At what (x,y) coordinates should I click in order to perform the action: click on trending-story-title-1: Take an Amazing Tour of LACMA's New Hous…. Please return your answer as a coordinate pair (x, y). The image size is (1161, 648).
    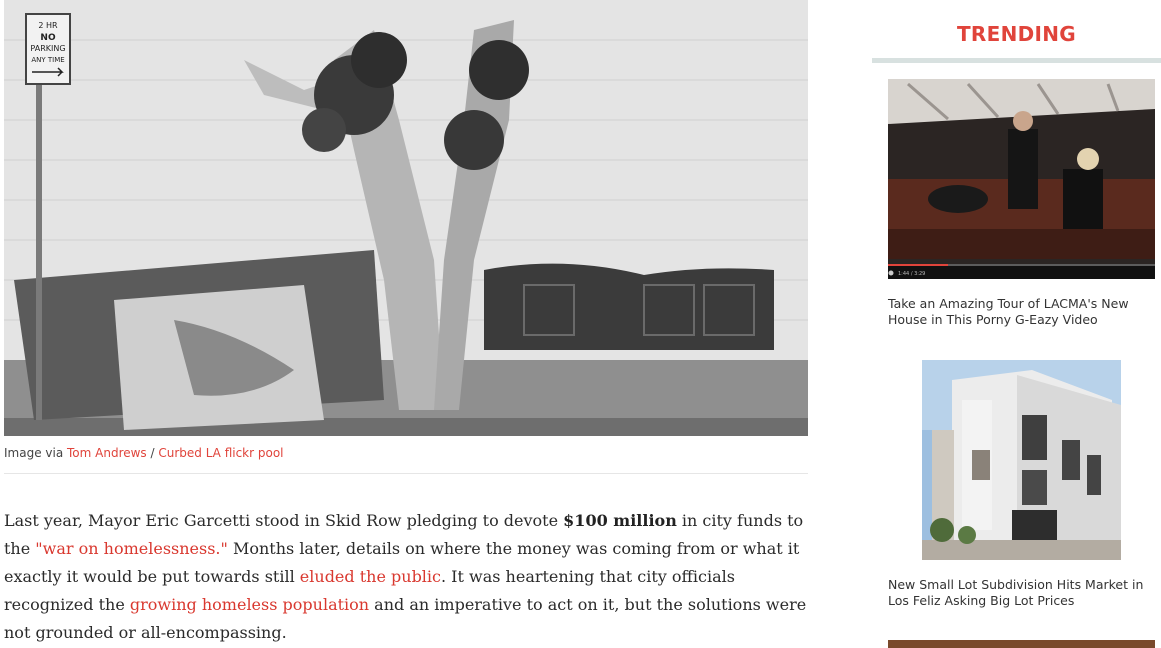
    Looking at the image, I should click on (1023, 312).